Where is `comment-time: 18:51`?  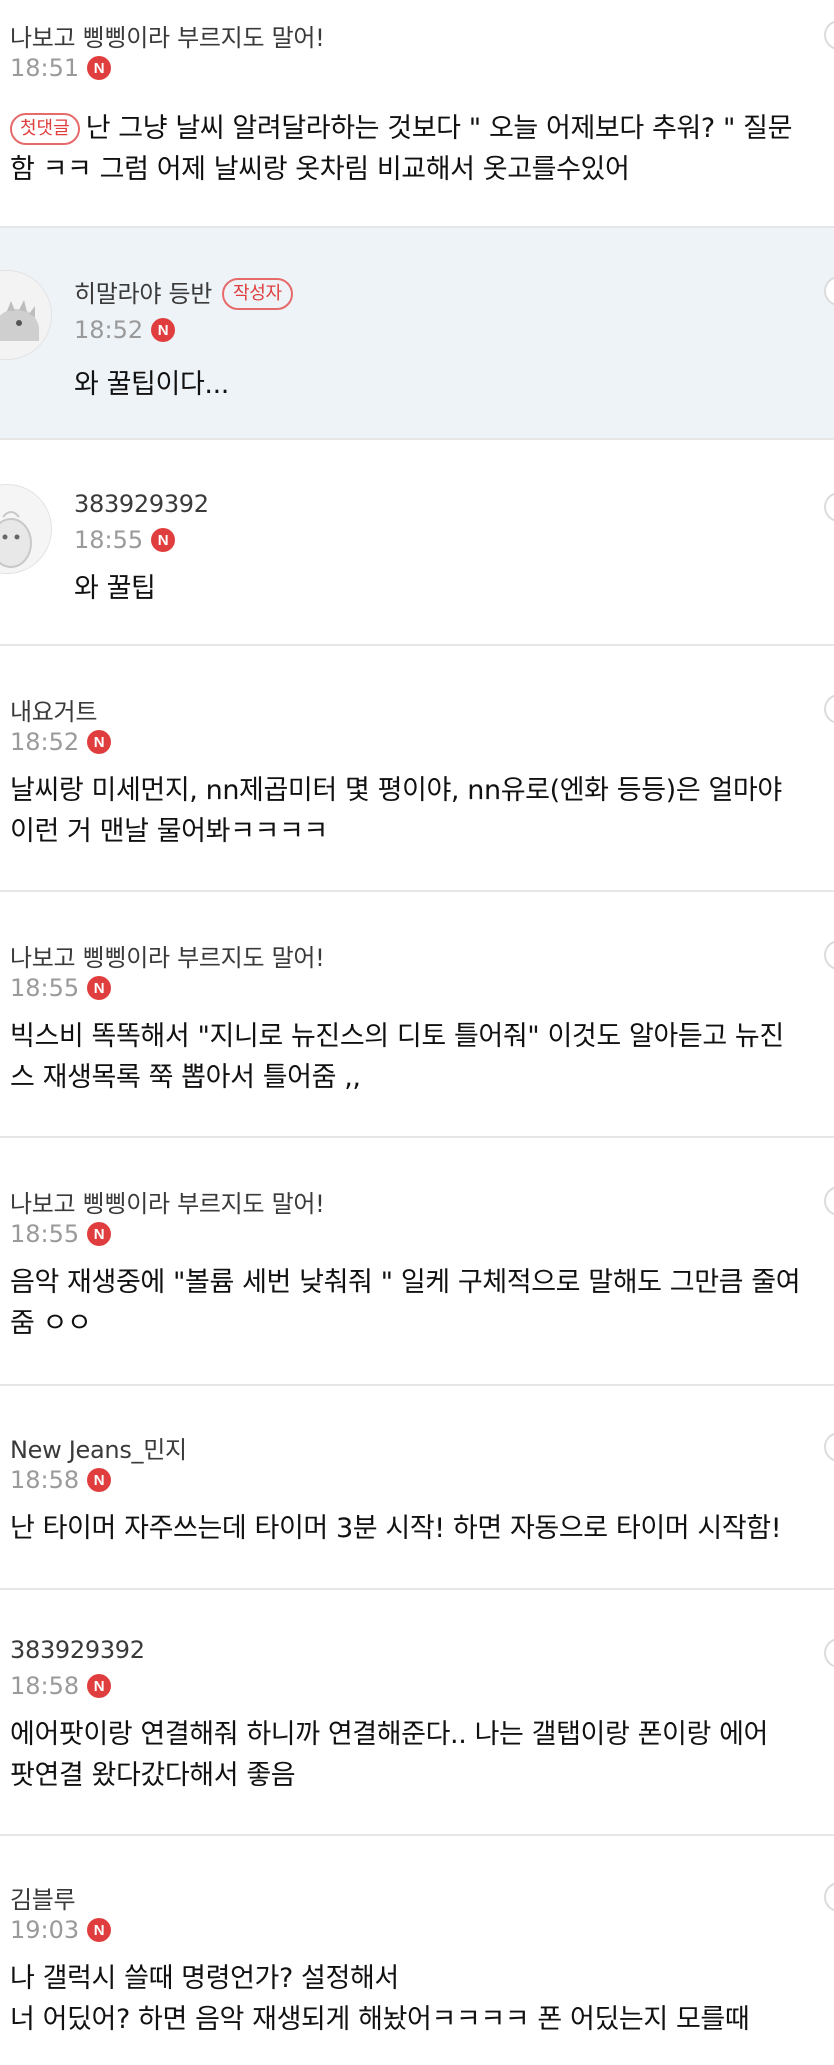
comment-time: 18:51 is located at coordinates (45, 68).